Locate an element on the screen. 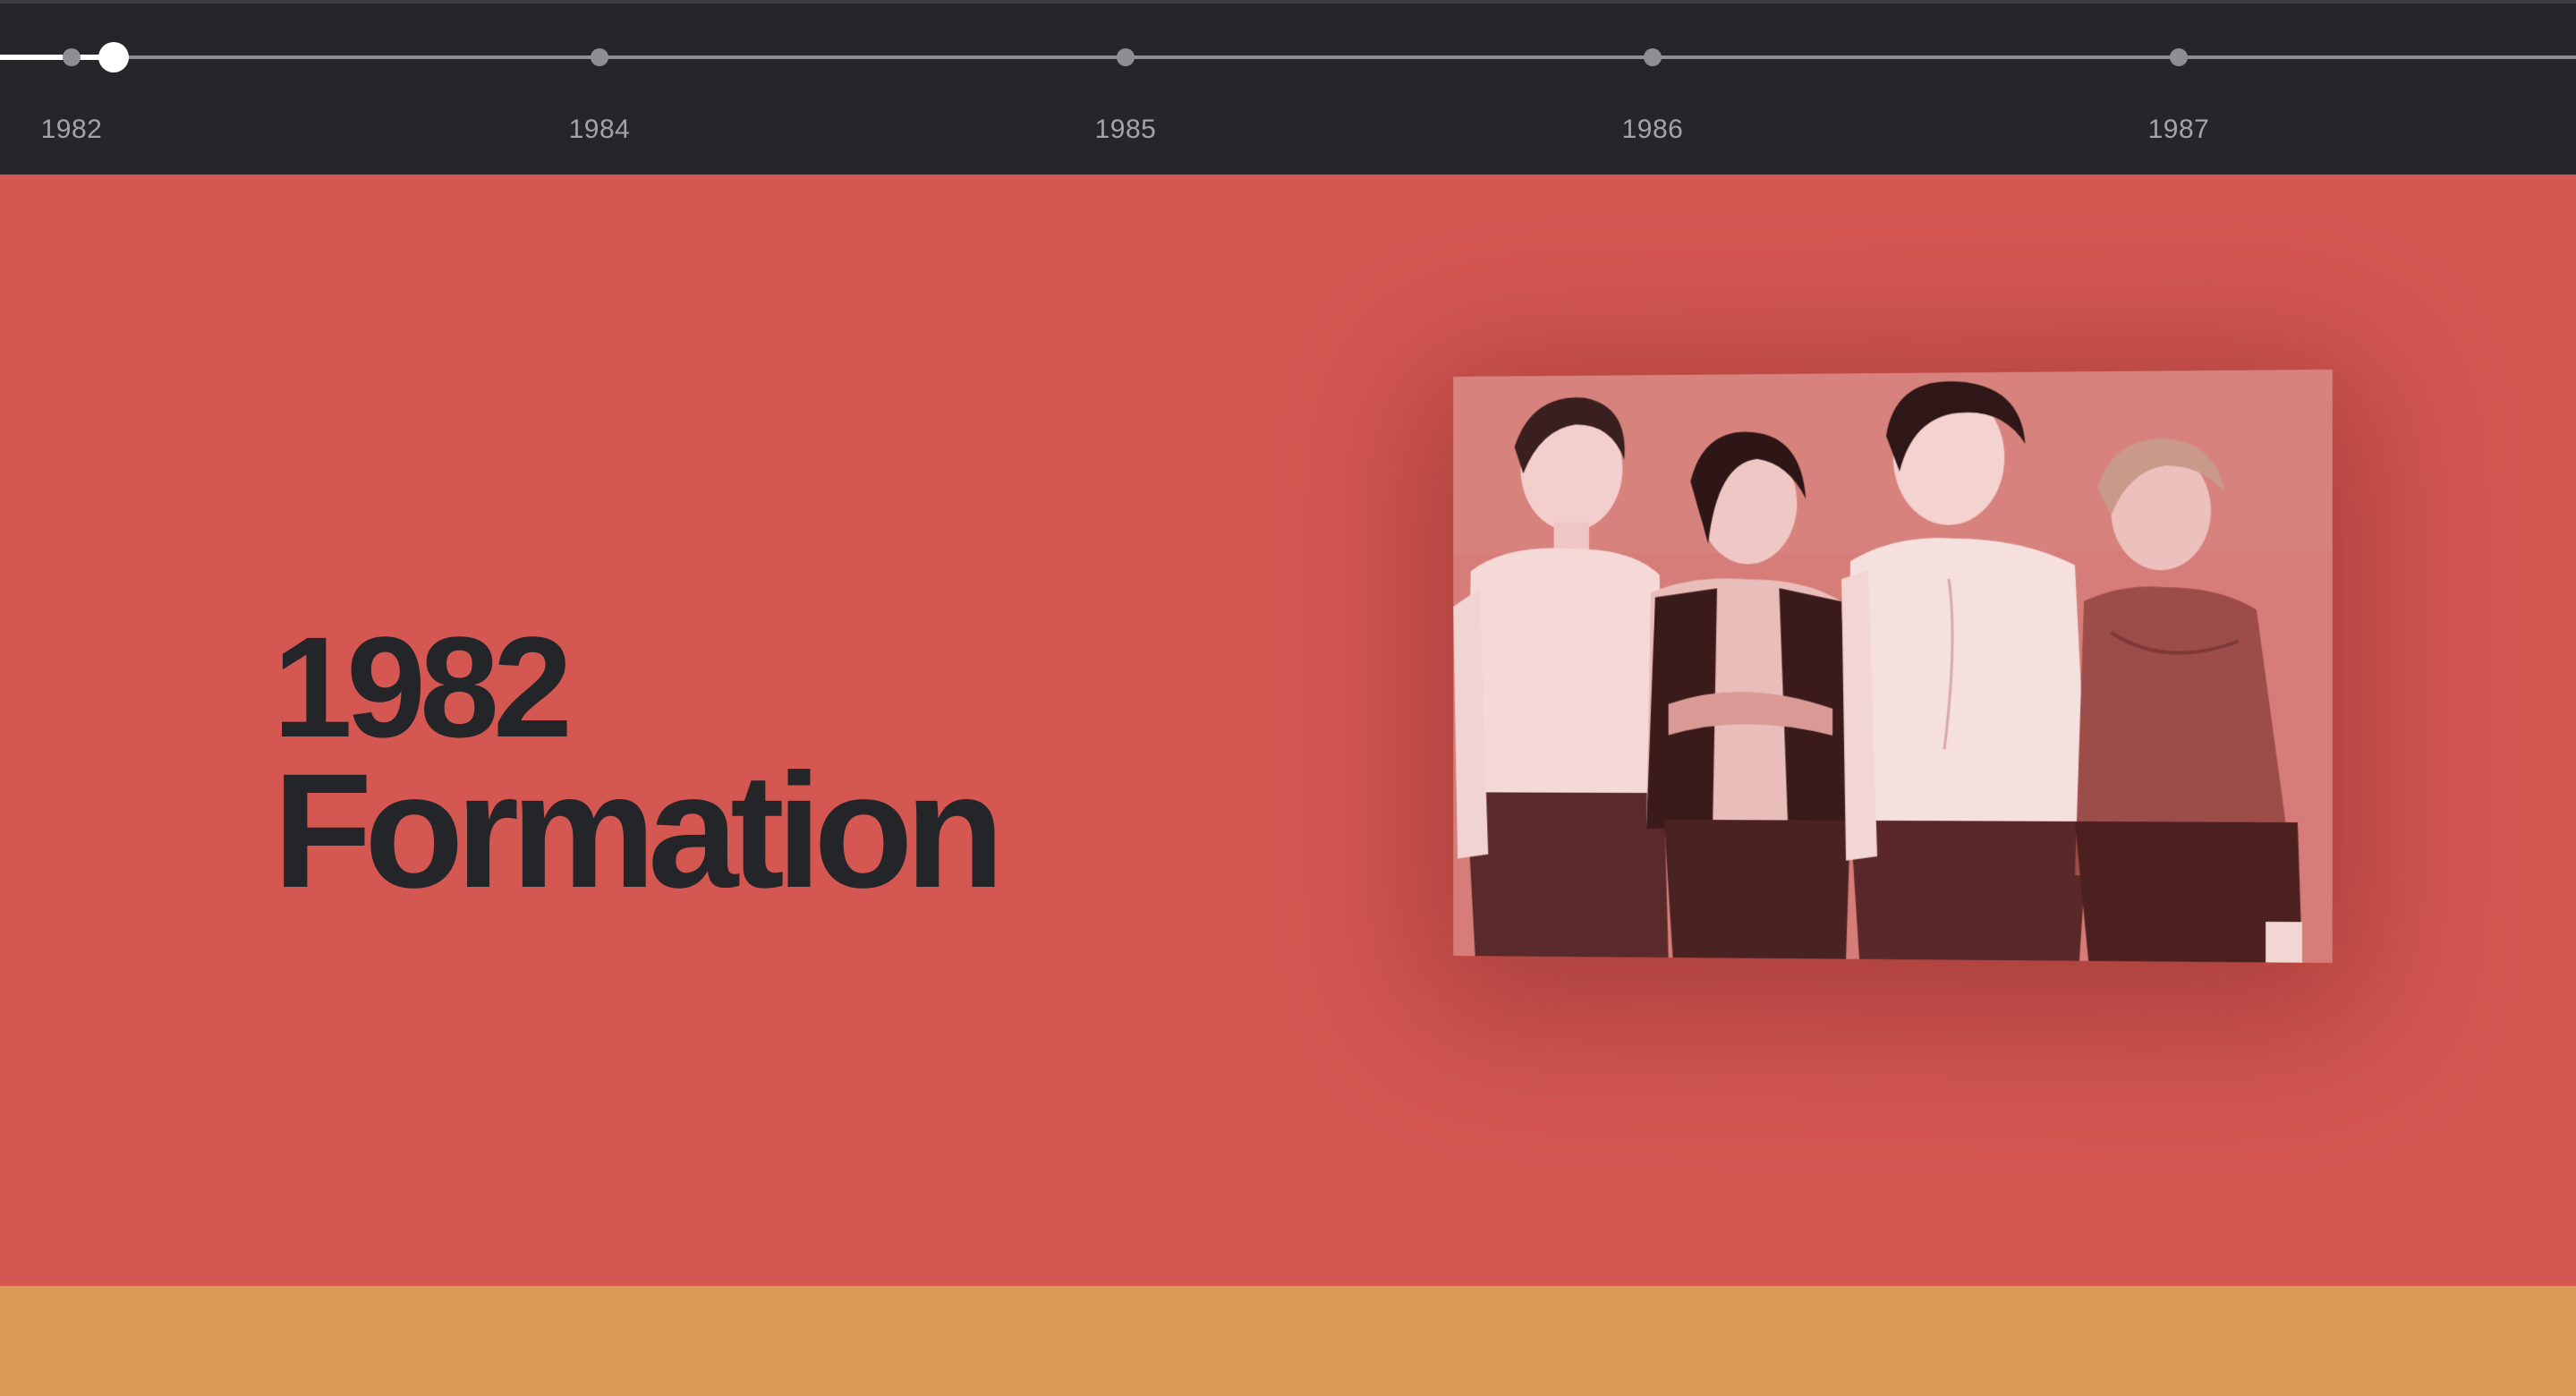 This screenshot has height=1396, width=2576. era-year: 1982 is located at coordinates (635, 687).